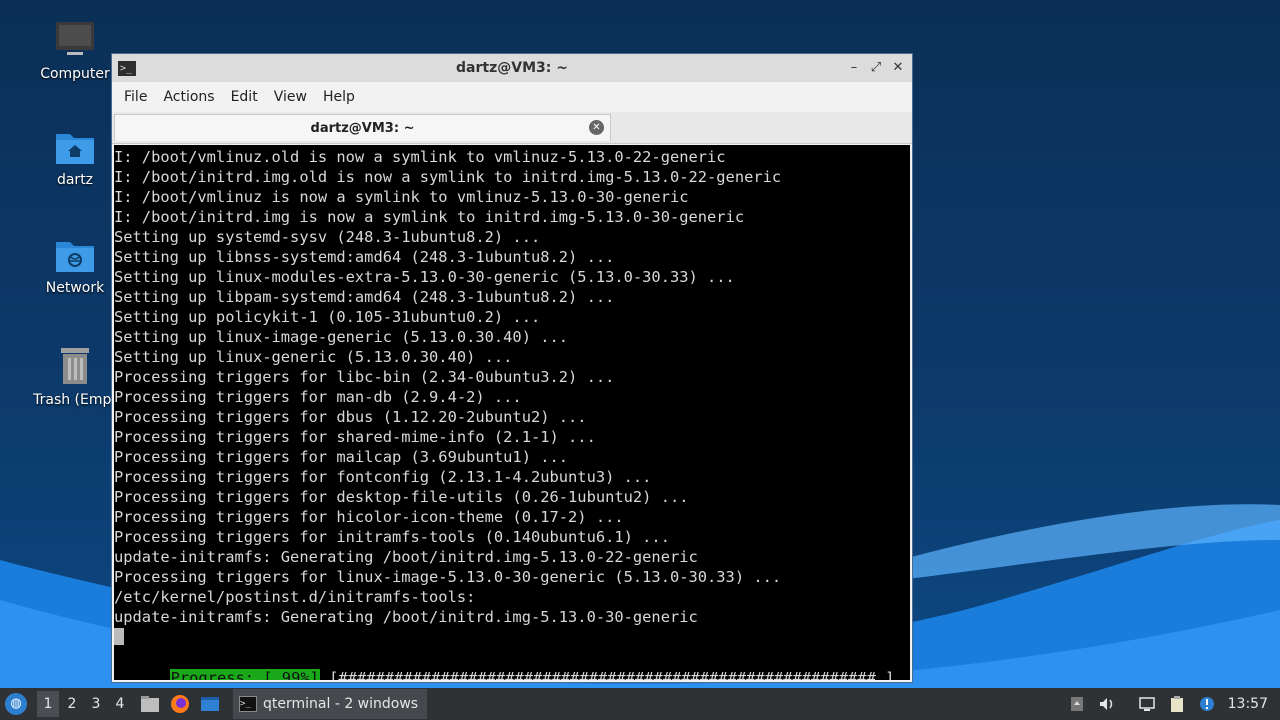  I want to click on desktop-icon-network: Network, so click(75, 266).